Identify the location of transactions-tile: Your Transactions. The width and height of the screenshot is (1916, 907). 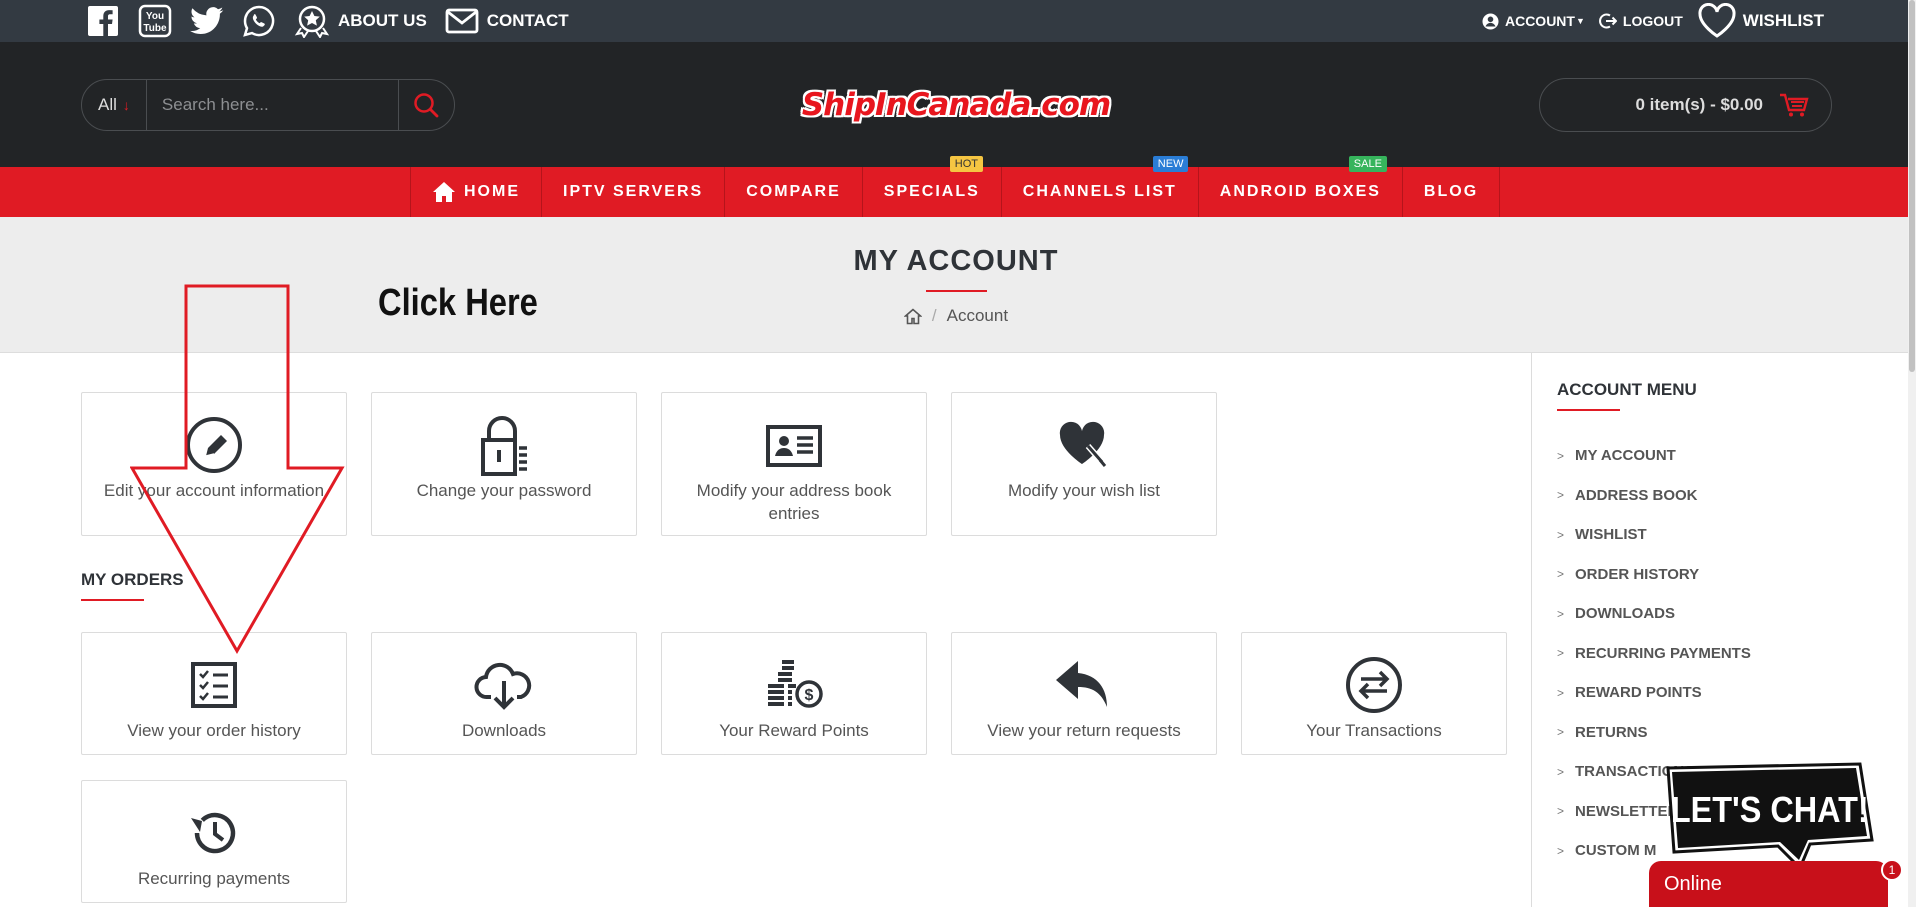
(1374, 693).